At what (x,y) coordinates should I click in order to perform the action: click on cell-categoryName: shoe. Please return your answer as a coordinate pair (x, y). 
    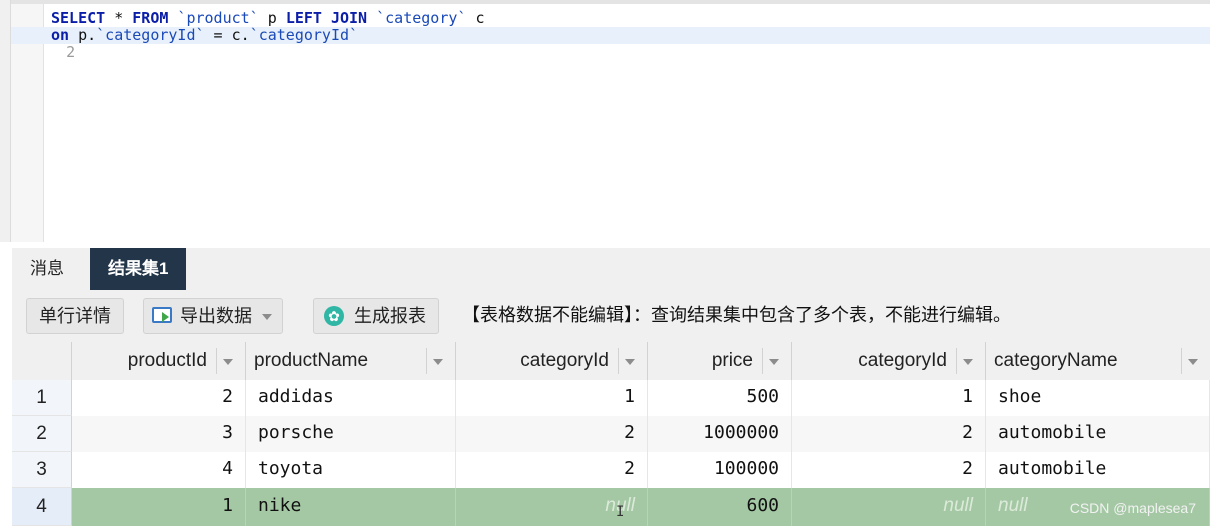
    Looking at the image, I should click on (1098, 398).